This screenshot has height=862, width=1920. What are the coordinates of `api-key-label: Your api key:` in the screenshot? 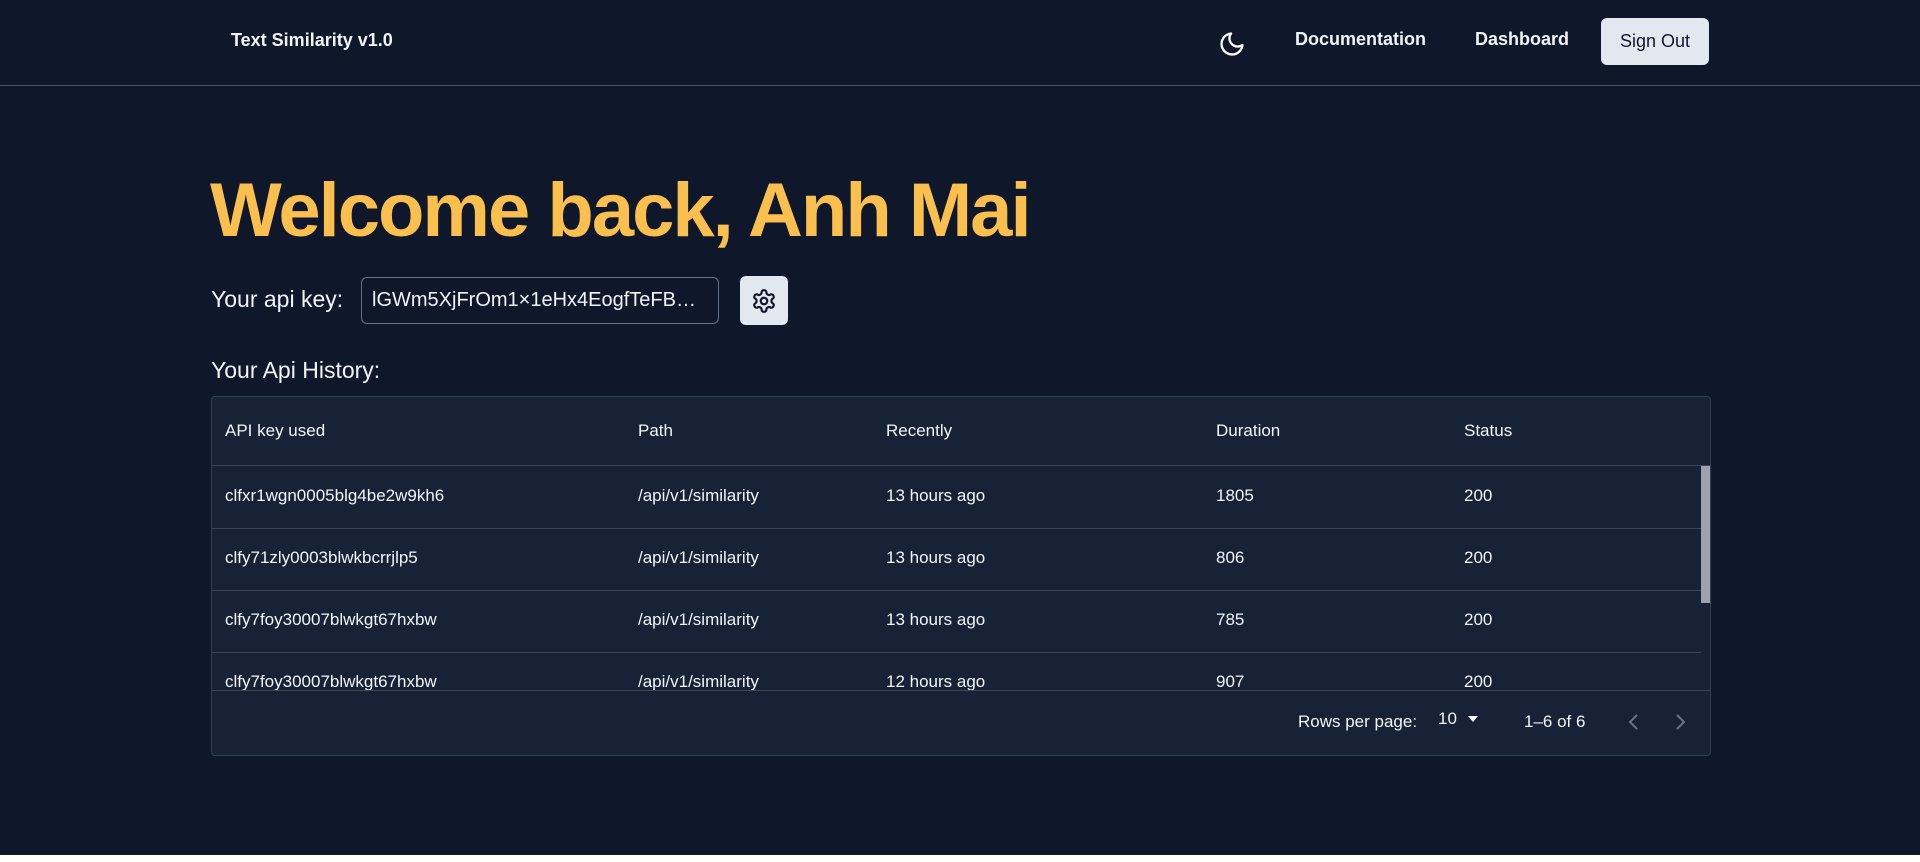 It's located at (277, 299).